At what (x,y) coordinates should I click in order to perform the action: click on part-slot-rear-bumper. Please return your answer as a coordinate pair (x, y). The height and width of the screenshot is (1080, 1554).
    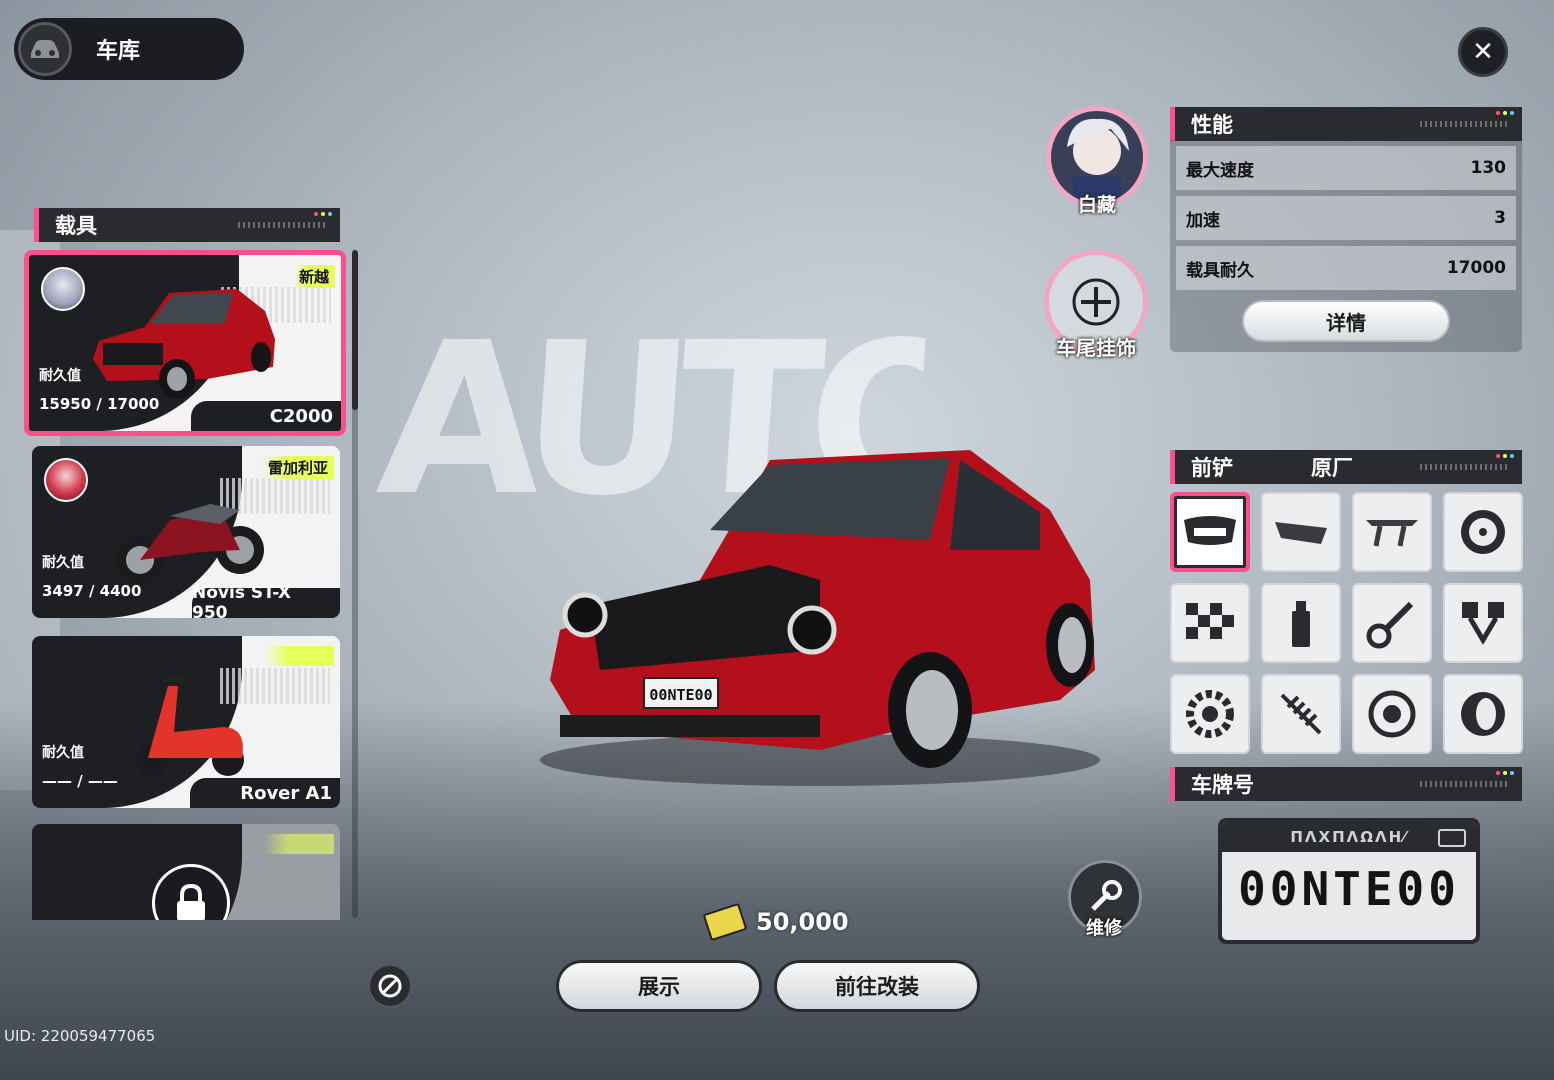
    Looking at the image, I should click on (1301, 532).